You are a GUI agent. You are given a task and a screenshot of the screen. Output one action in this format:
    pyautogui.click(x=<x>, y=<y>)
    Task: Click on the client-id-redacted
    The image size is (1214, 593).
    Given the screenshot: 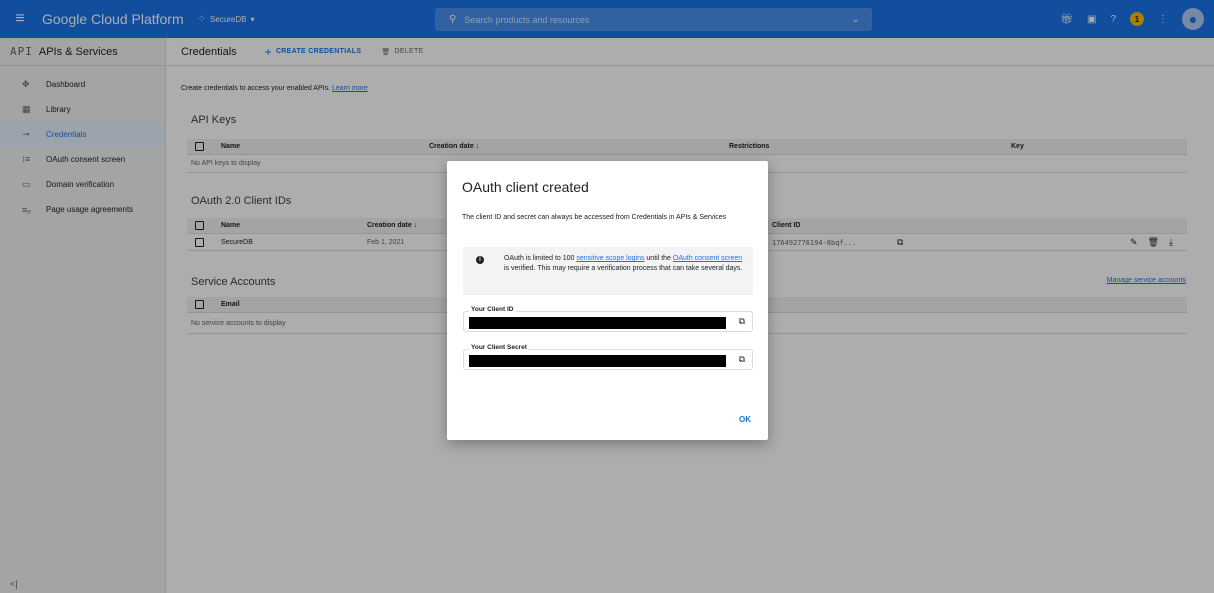 What is the action you would take?
    pyautogui.click(x=597, y=323)
    